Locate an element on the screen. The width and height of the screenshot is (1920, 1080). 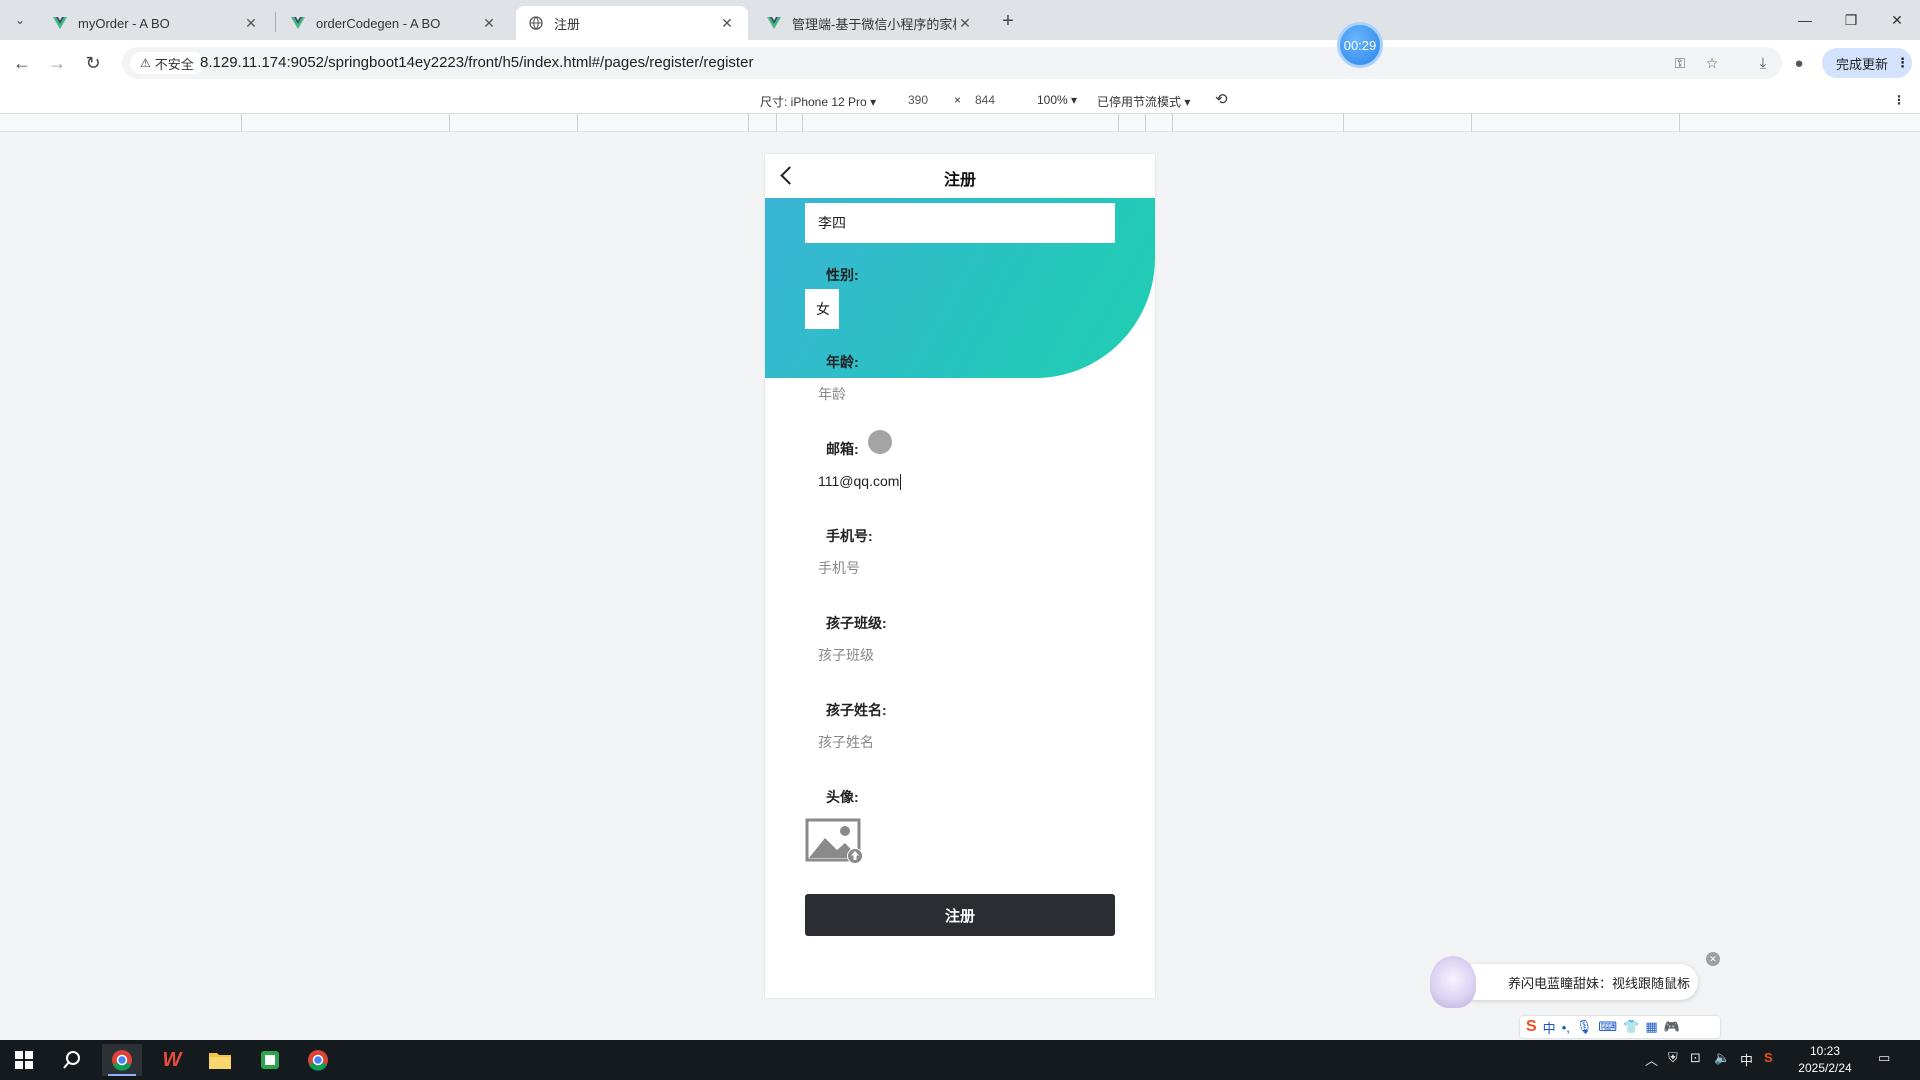
update-button: 完成更新 ⋮ is located at coordinates (1867, 63).